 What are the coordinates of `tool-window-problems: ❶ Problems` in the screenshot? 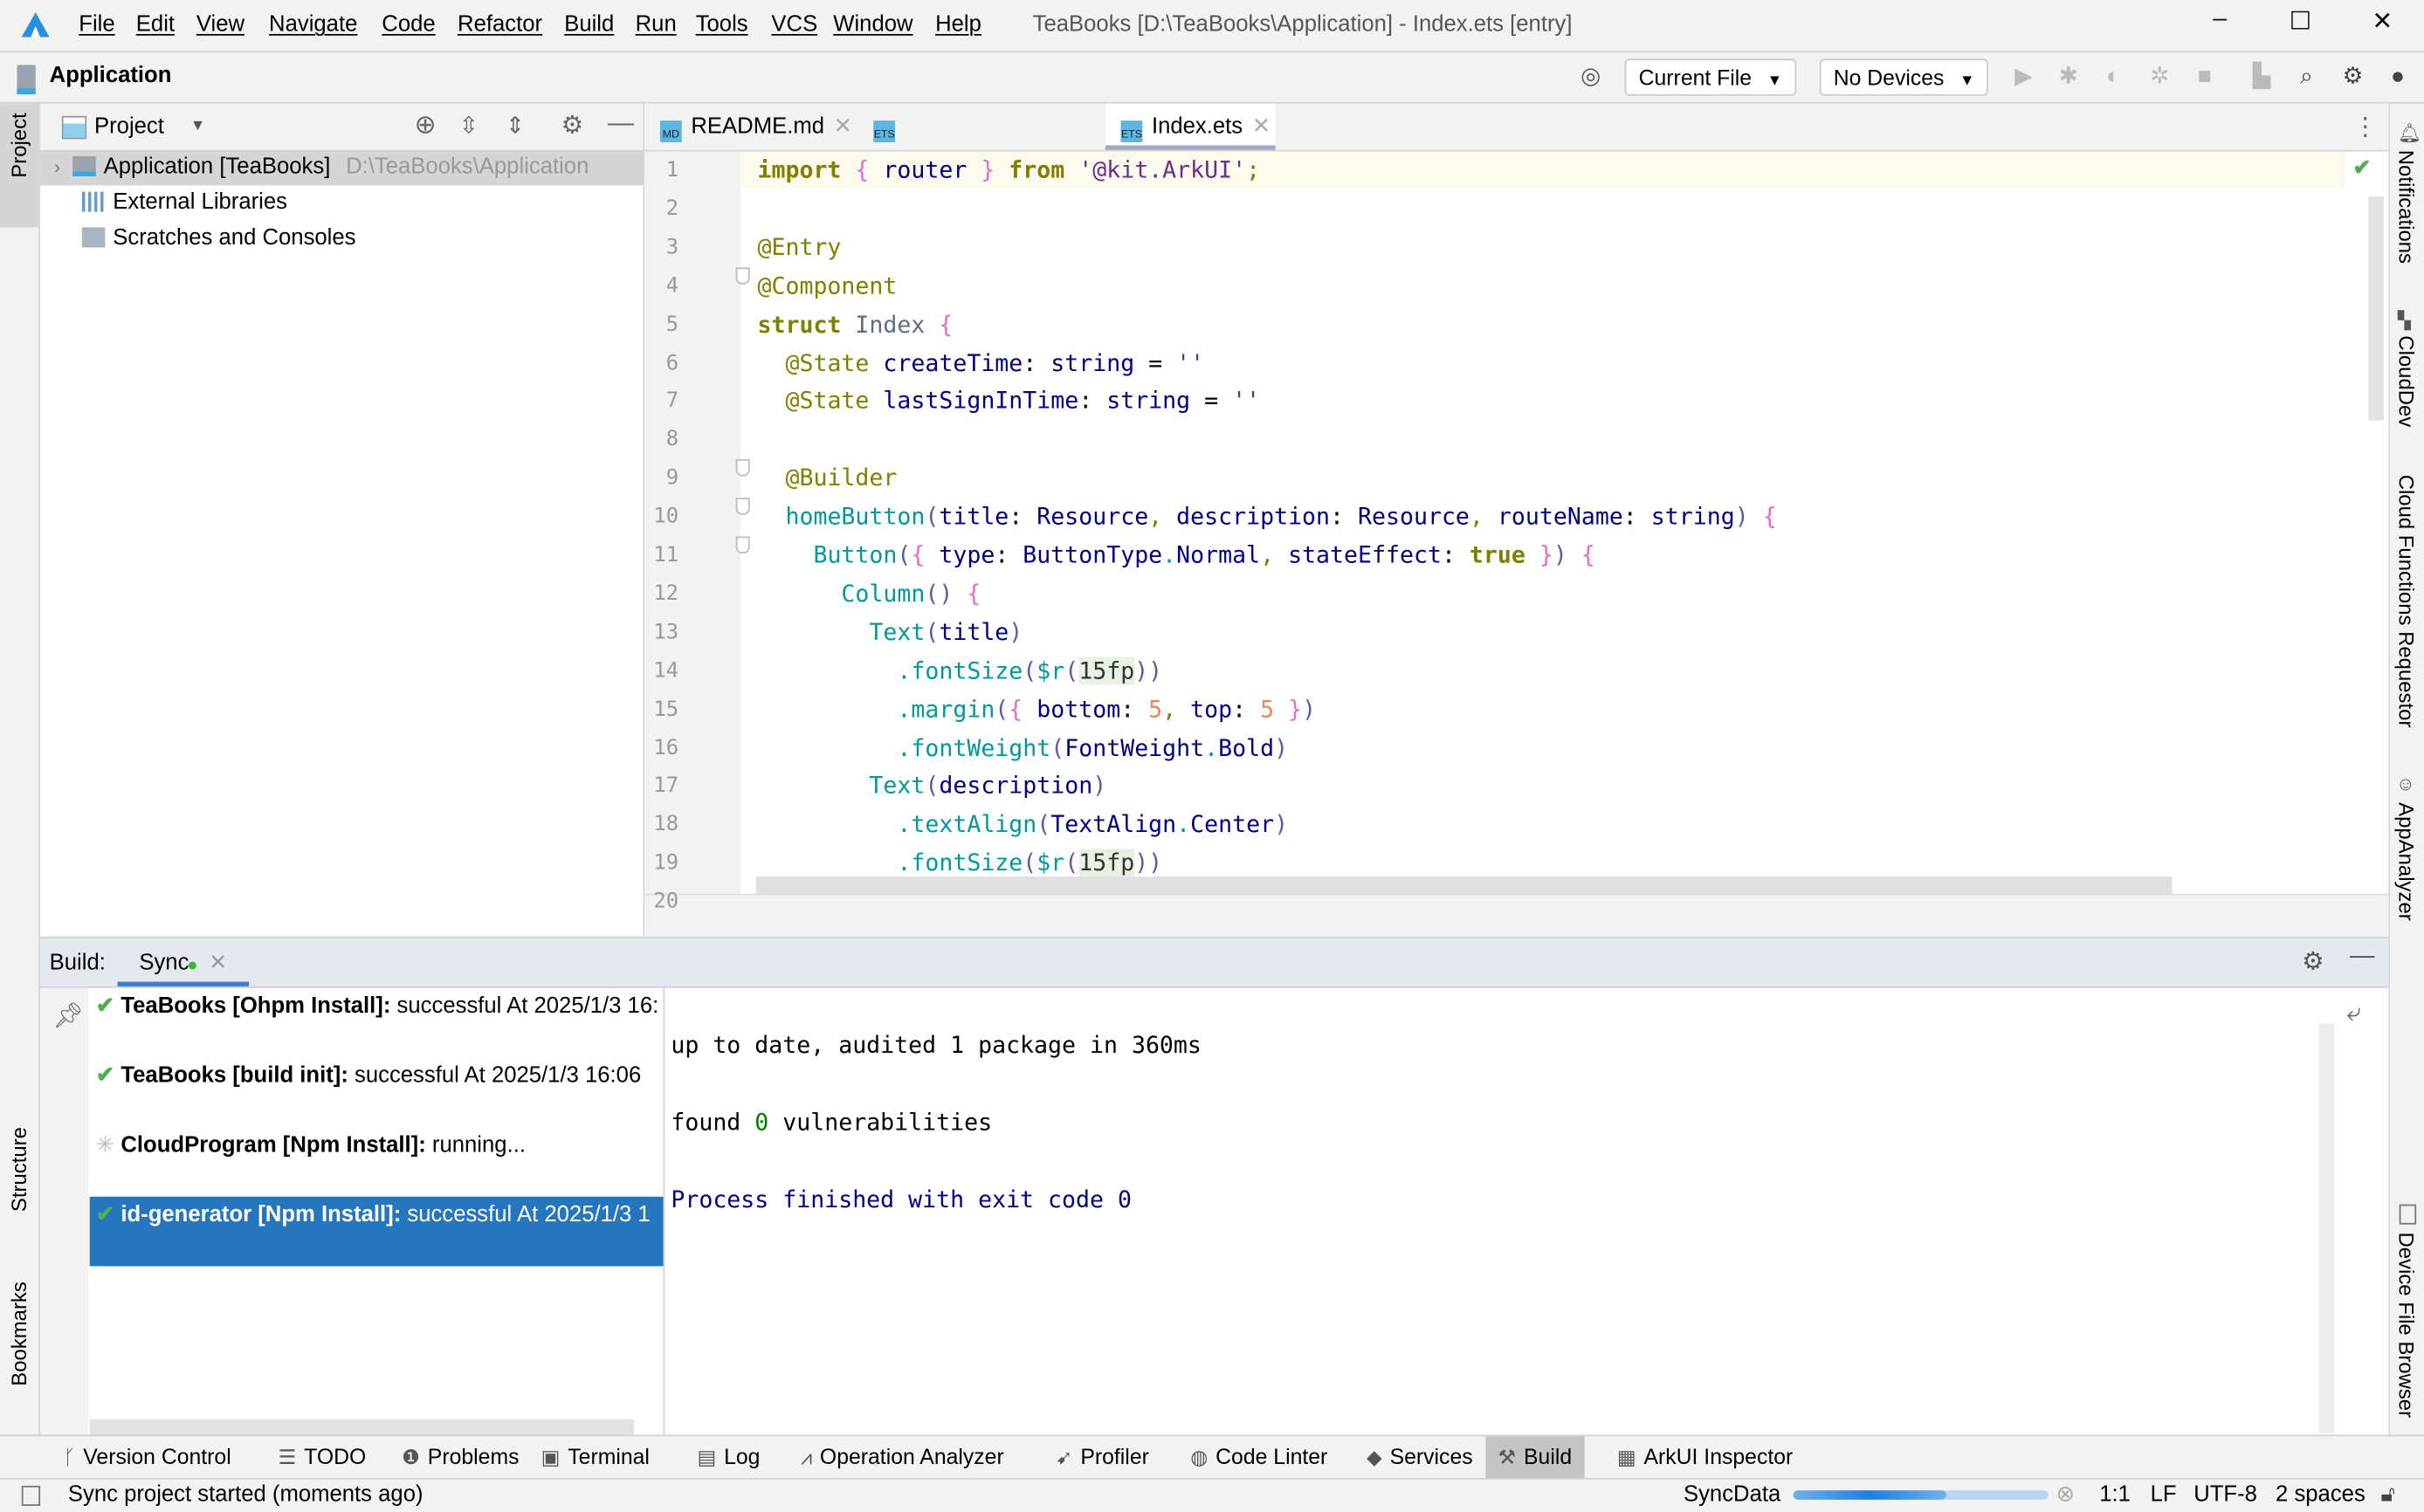 It's located at (460, 1457).